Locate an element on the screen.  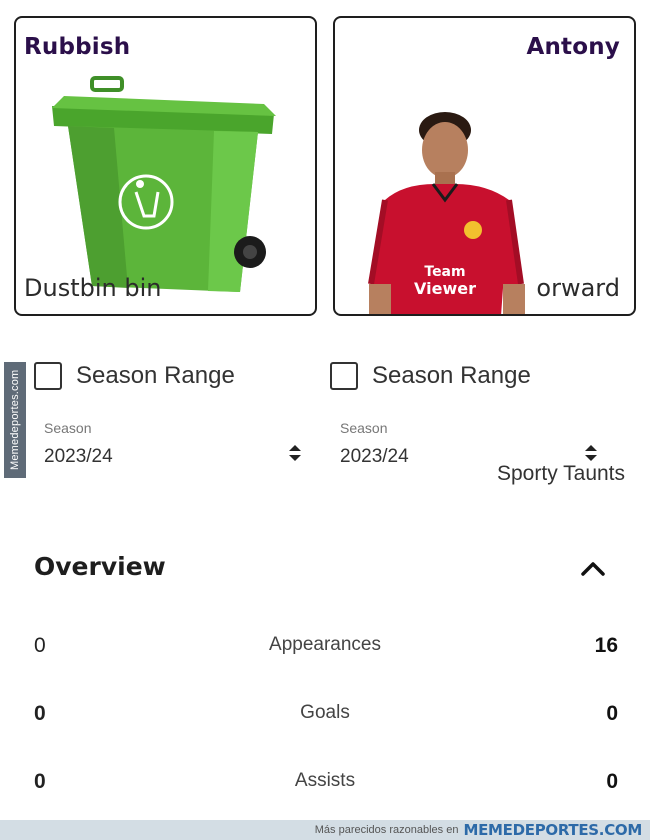
stat-right-value: 16 is located at coordinates (606, 645).